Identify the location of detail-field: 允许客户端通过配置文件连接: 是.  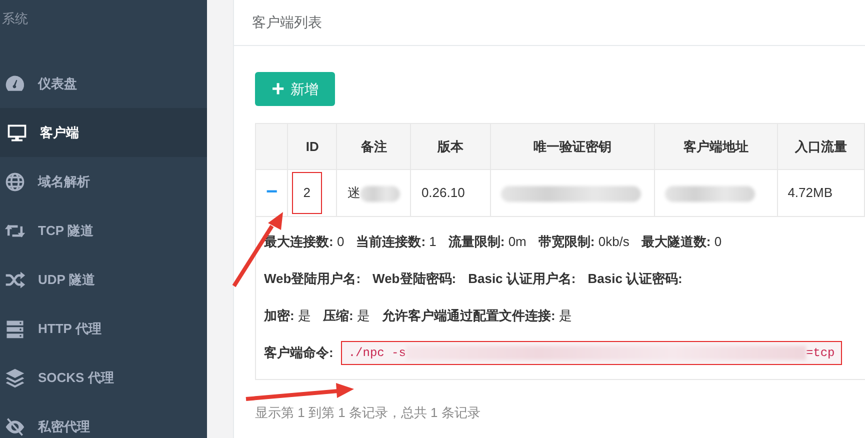
(477, 316).